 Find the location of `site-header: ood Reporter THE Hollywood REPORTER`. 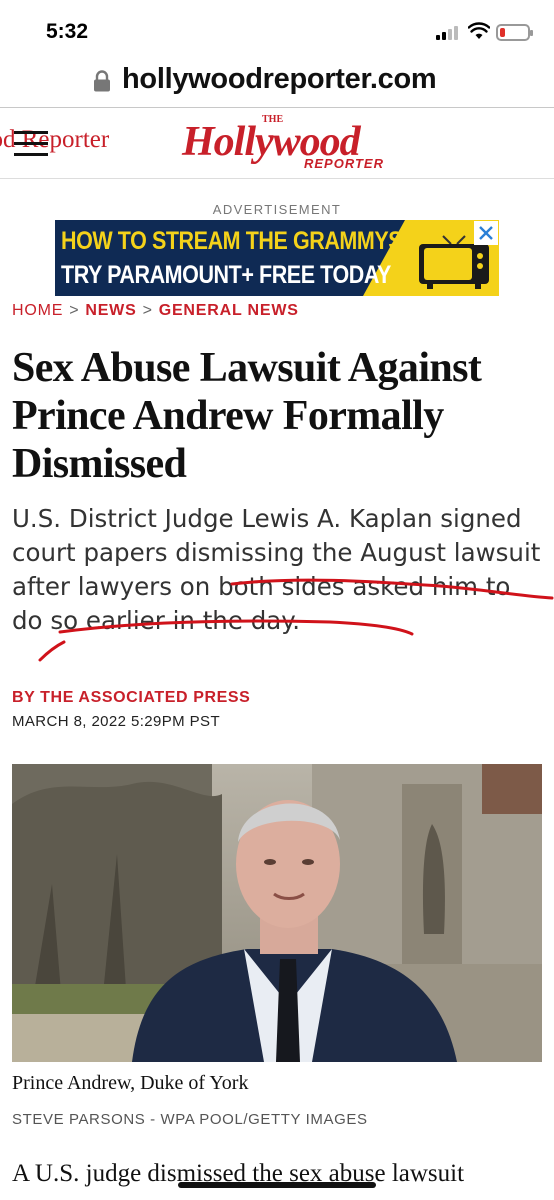

site-header: ood Reporter THE Hollywood REPORTER is located at coordinates (277, 144).